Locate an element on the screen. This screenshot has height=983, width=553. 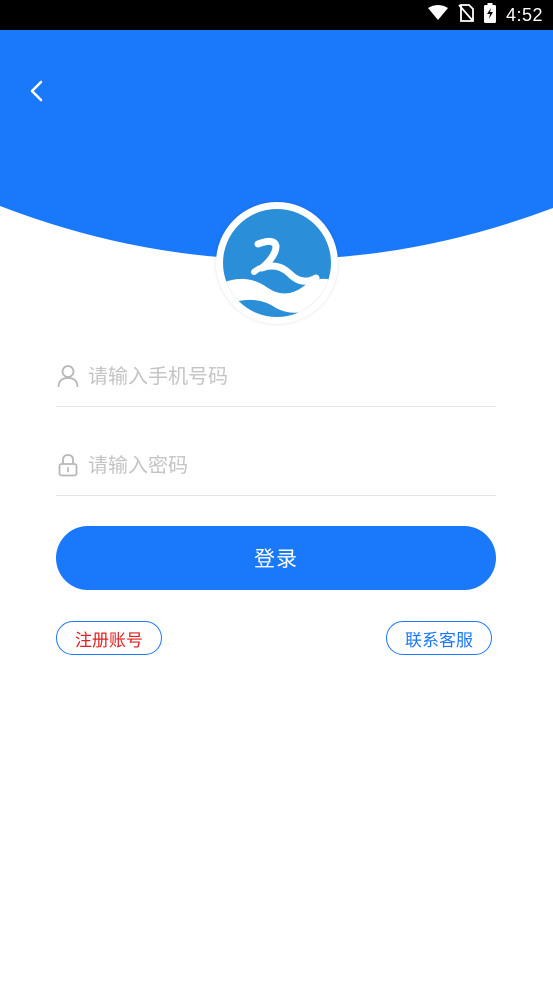
user-icon is located at coordinates (68, 376).